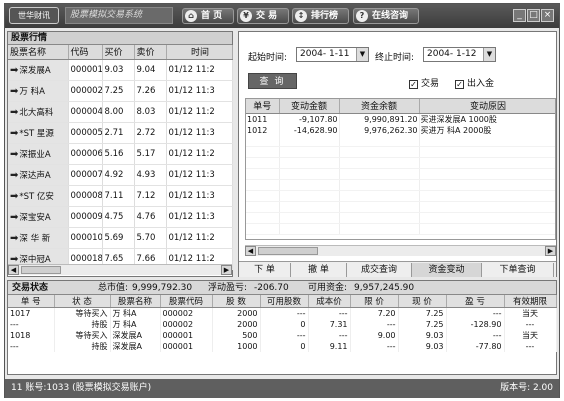  I want to click on order-row: 1018 等待买入 深发展A 000001 500 --- --- 9.00 9.03 --- 当天, so click(282, 335).